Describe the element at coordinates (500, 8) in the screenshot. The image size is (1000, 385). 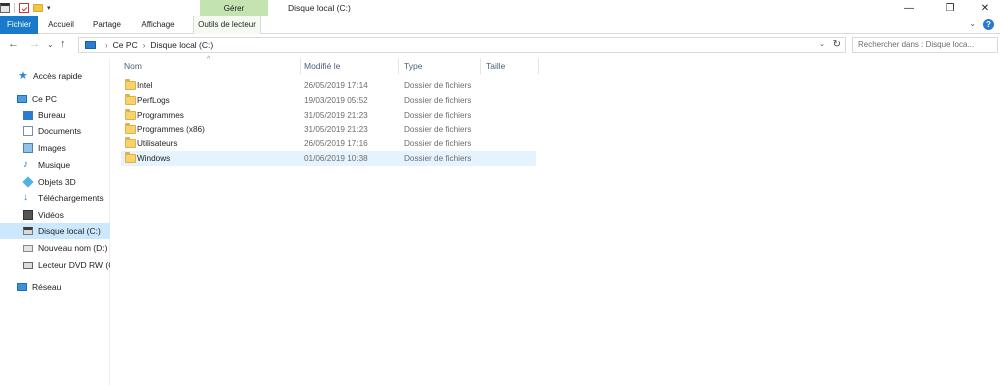
I see `title-bar: ▾ Gérer Disque local (C:) — ❐ ✕` at that location.